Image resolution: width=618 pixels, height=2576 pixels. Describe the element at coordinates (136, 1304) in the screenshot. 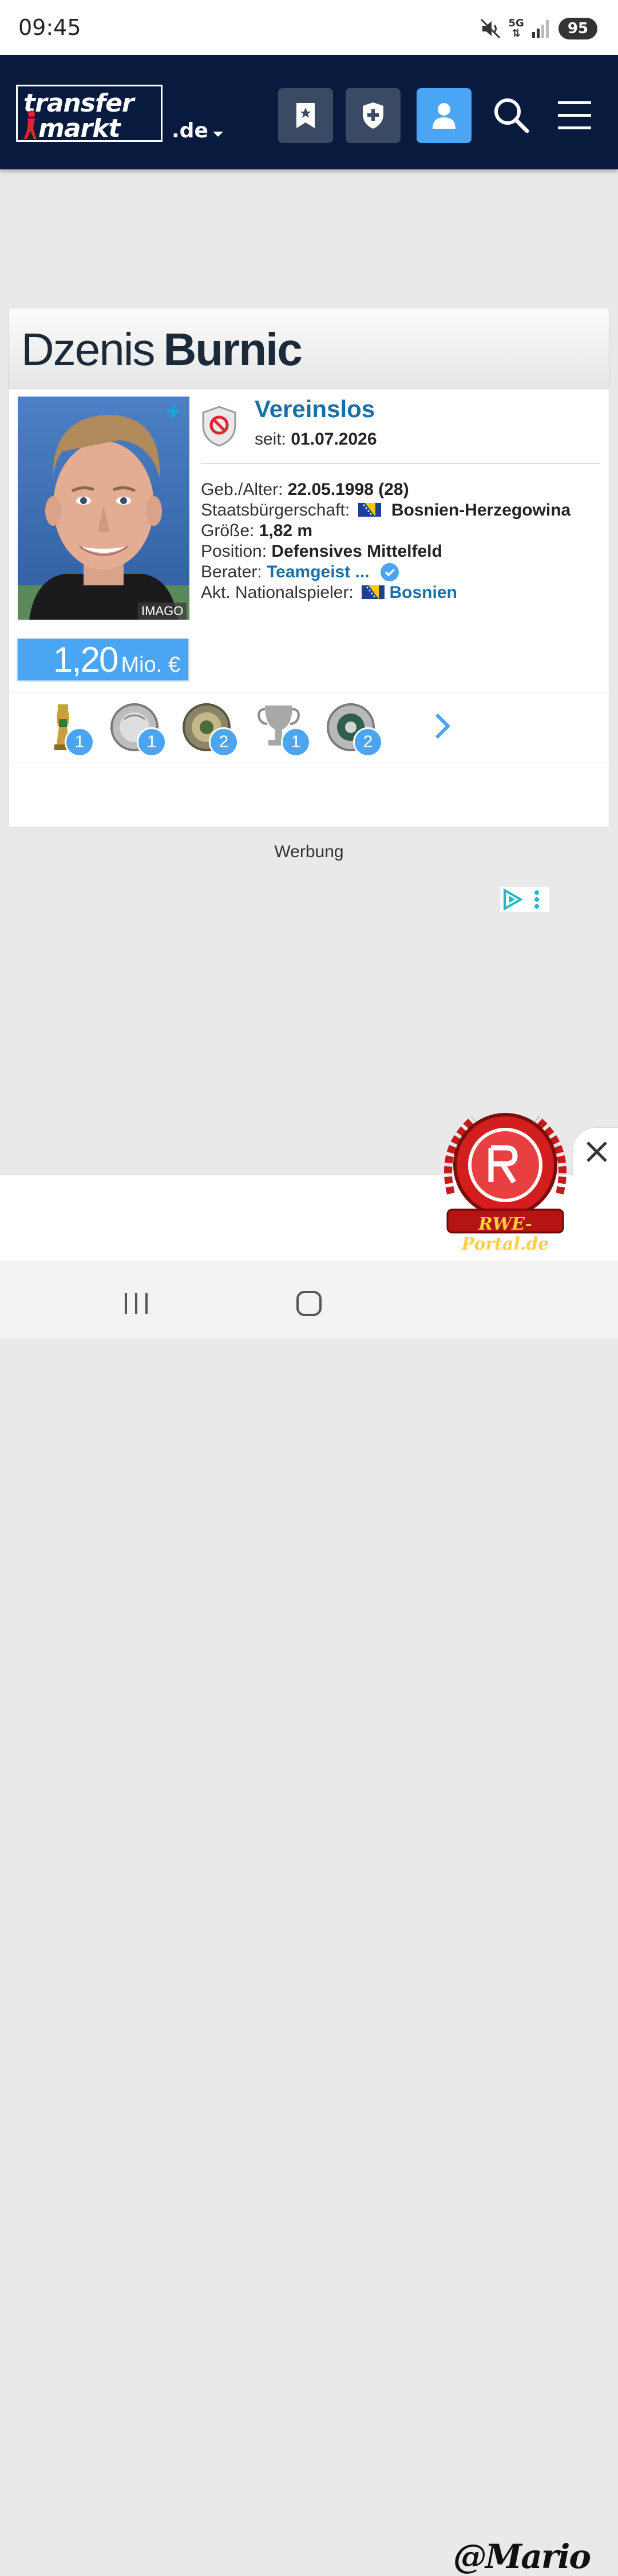

I see `recent-apps-icon` at that location.